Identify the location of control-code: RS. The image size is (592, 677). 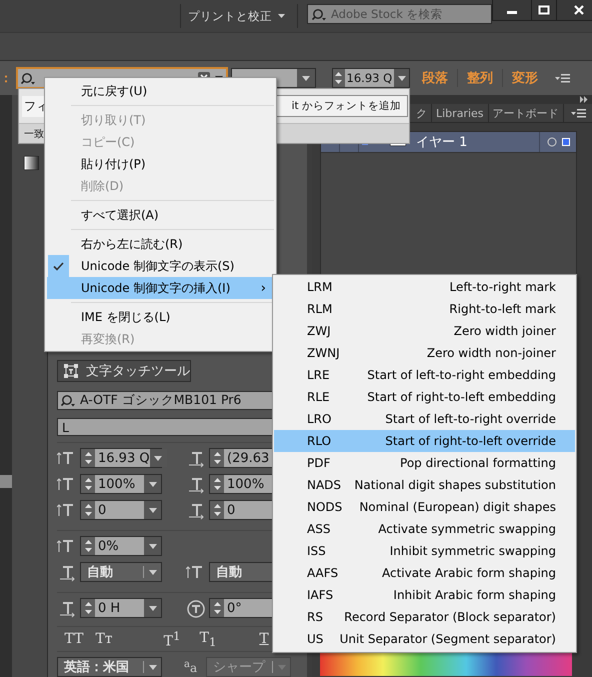
(315, 617).